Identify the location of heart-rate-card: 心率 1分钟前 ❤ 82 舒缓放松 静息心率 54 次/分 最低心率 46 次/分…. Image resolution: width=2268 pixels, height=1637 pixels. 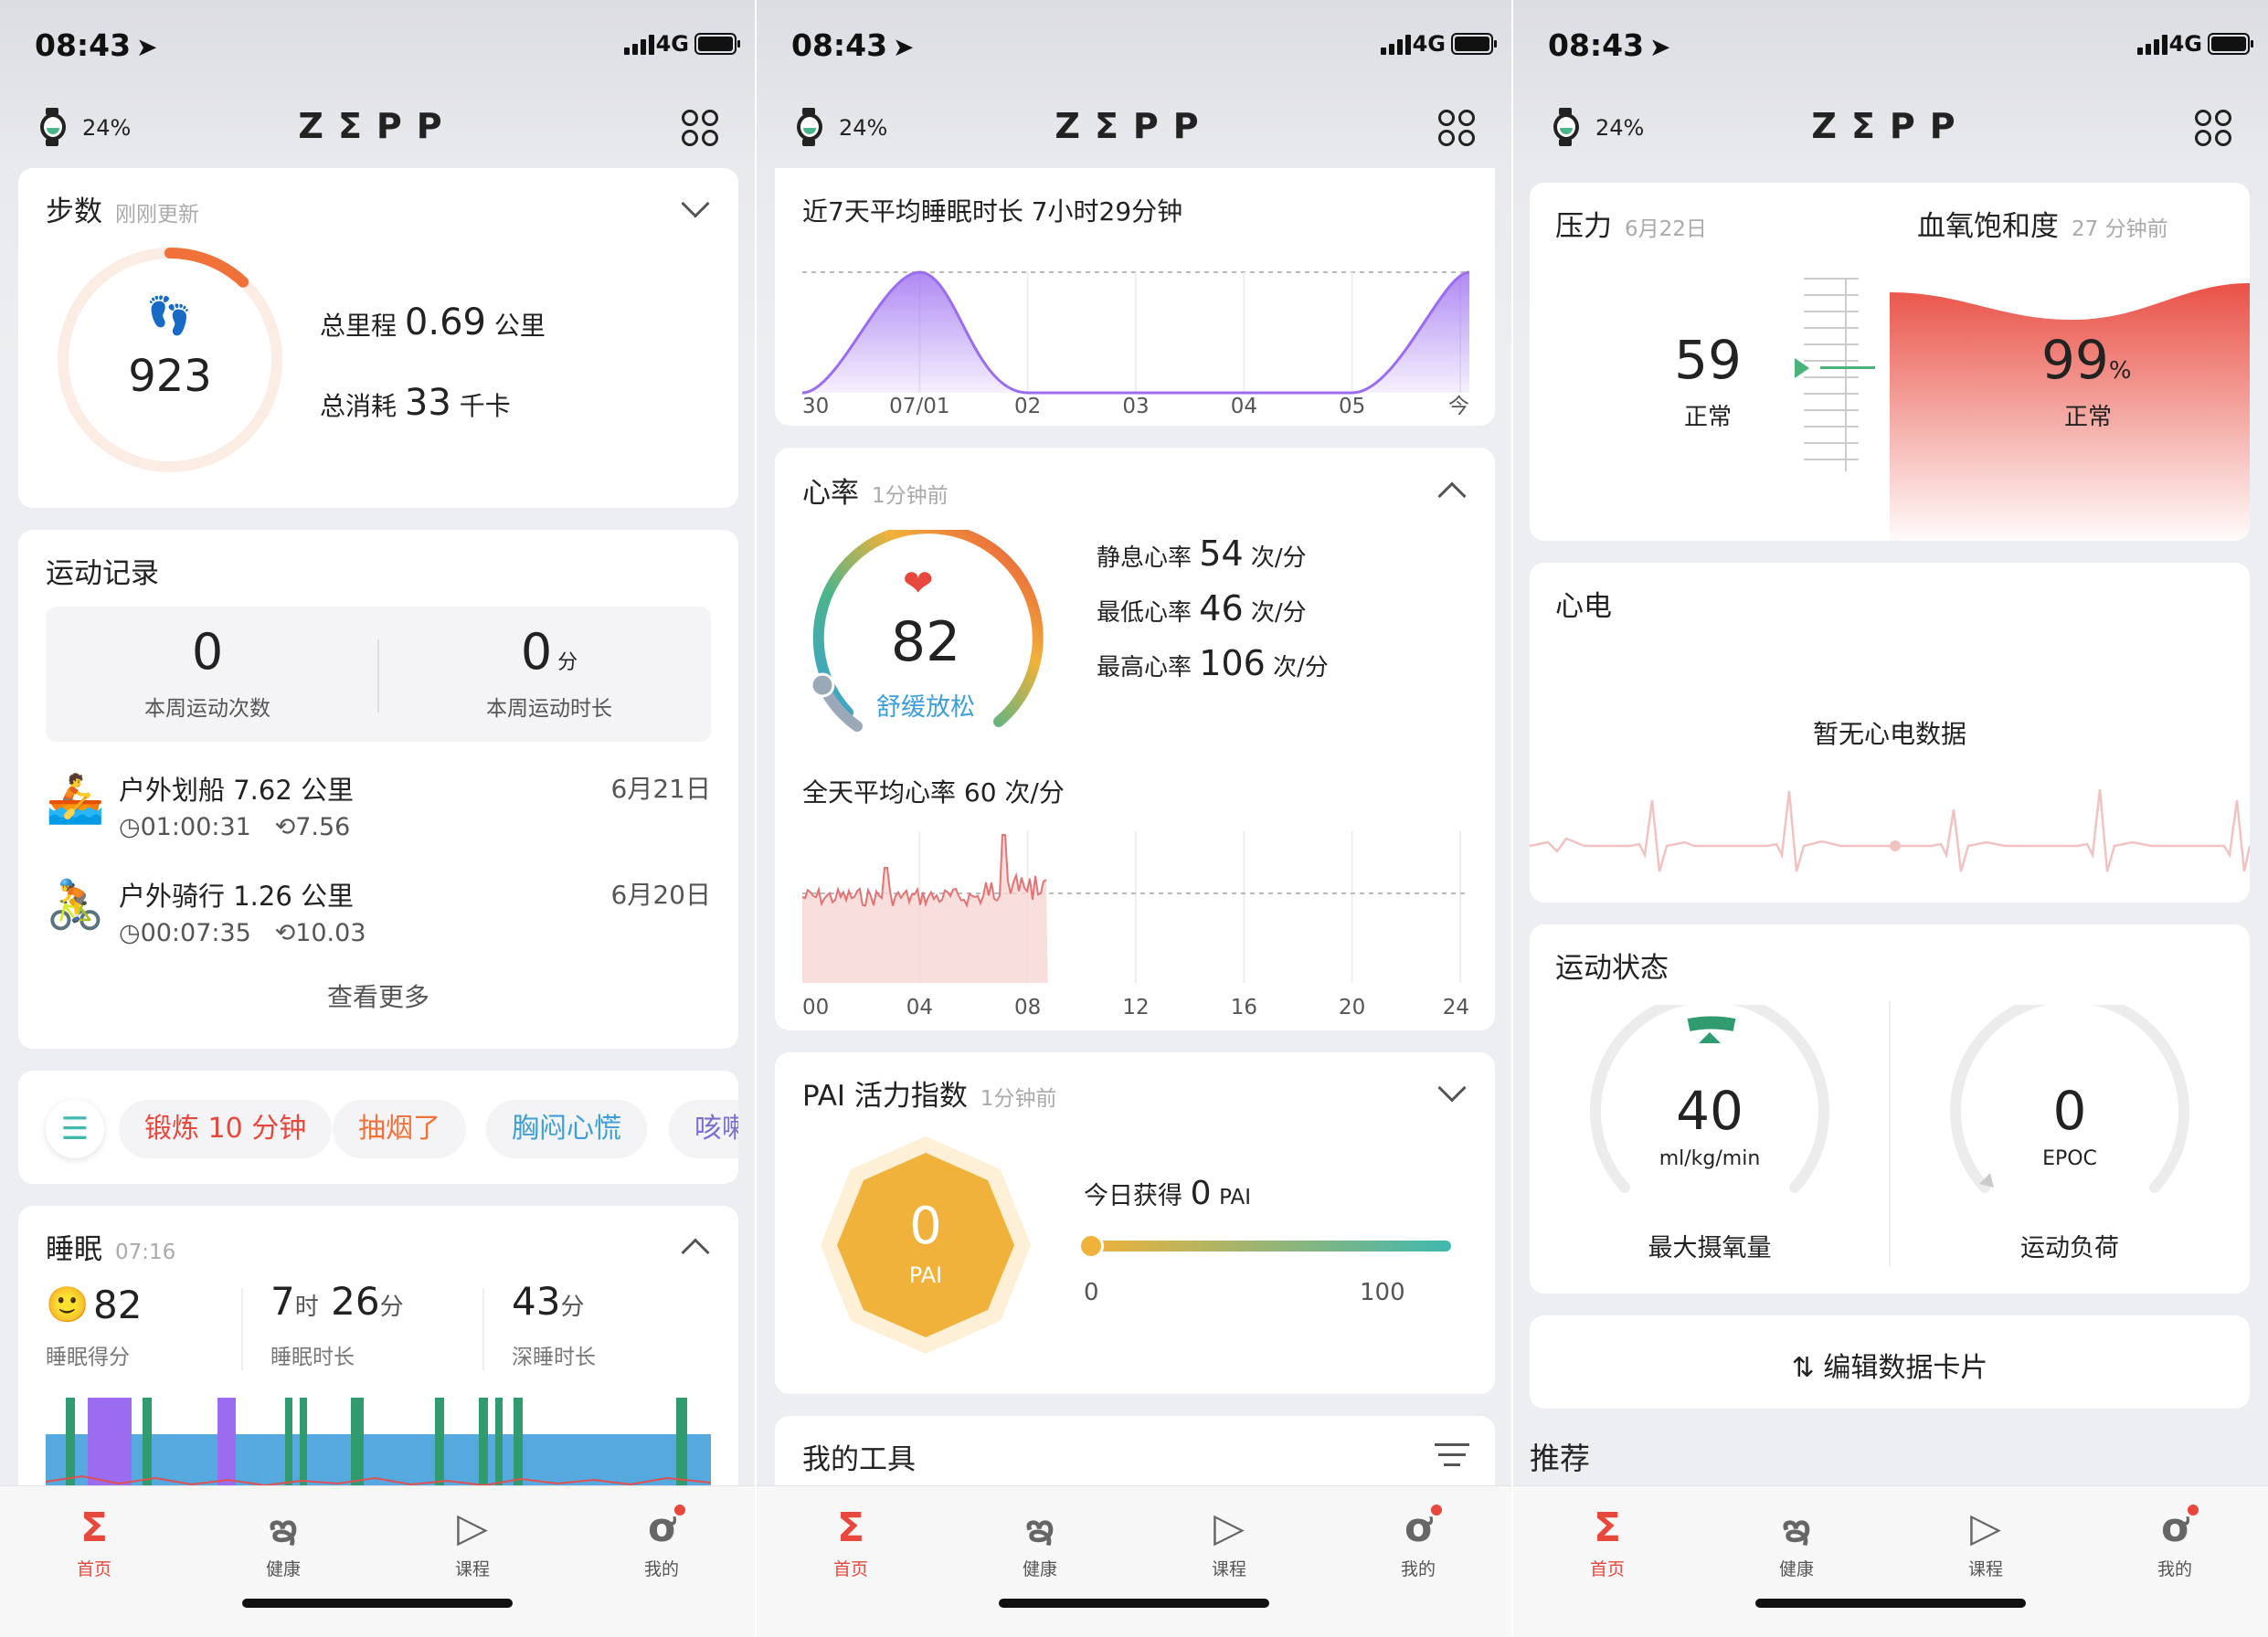
(1135, 739).